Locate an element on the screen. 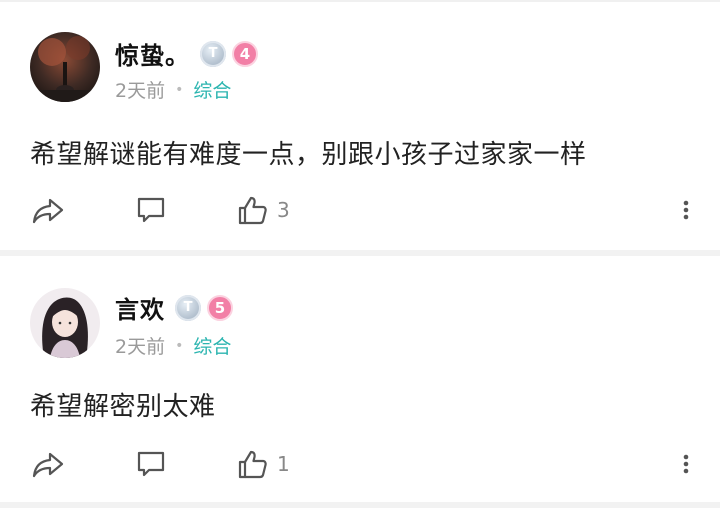  post-divider is located at coordinates (360, 505).